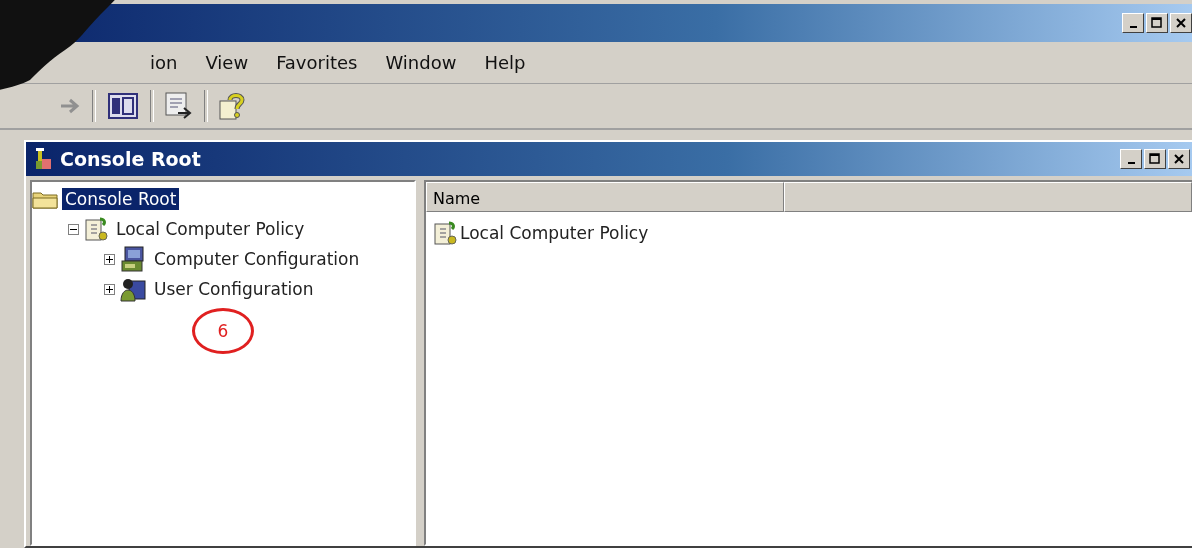 The image size is (1192, 548). I want to click on computer-icon, so click(133, 259).